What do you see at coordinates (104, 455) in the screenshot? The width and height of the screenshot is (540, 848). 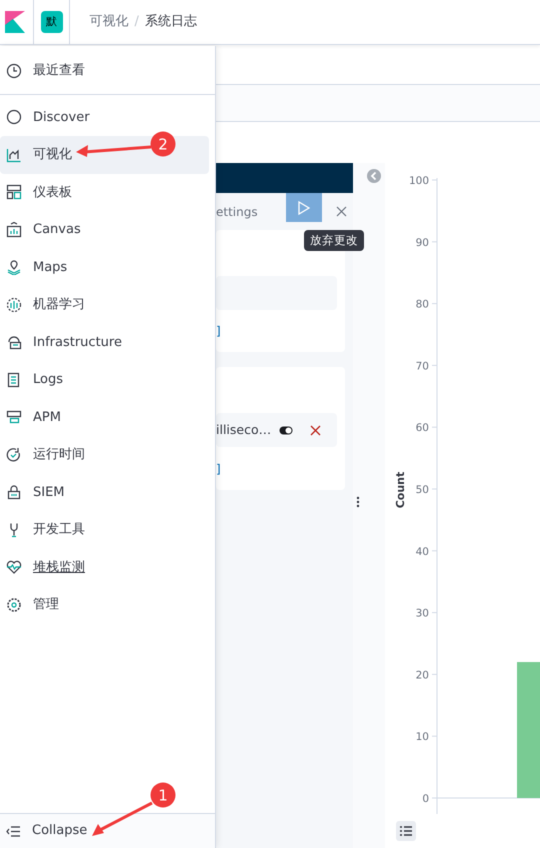 I see `nav-item: 运行时间` at bounding box center [104, 455].